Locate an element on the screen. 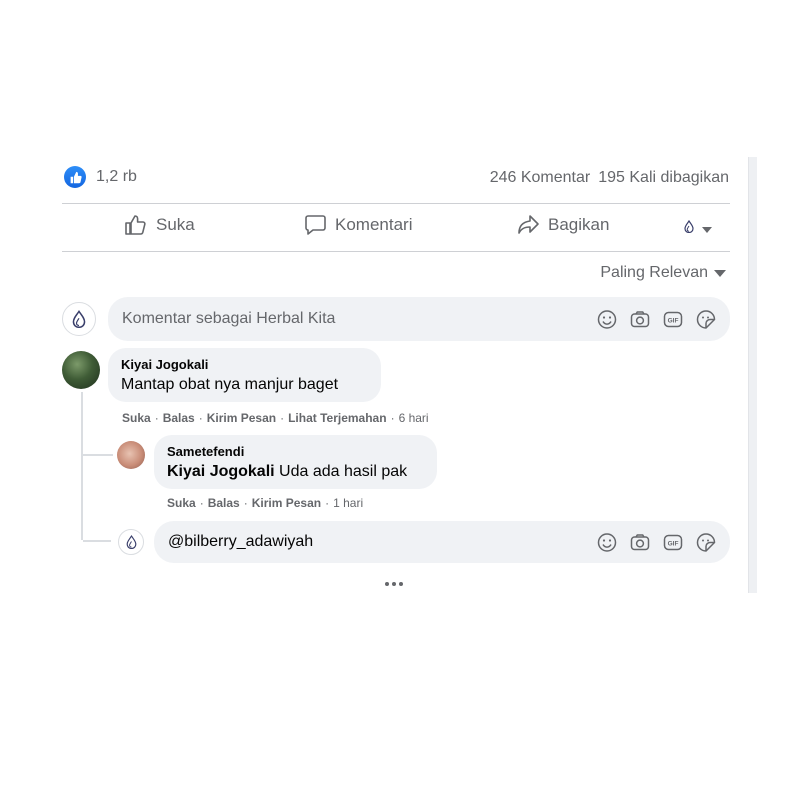  see-translation-link: Lihat Terjemahan is located at coordinates (337, 418).